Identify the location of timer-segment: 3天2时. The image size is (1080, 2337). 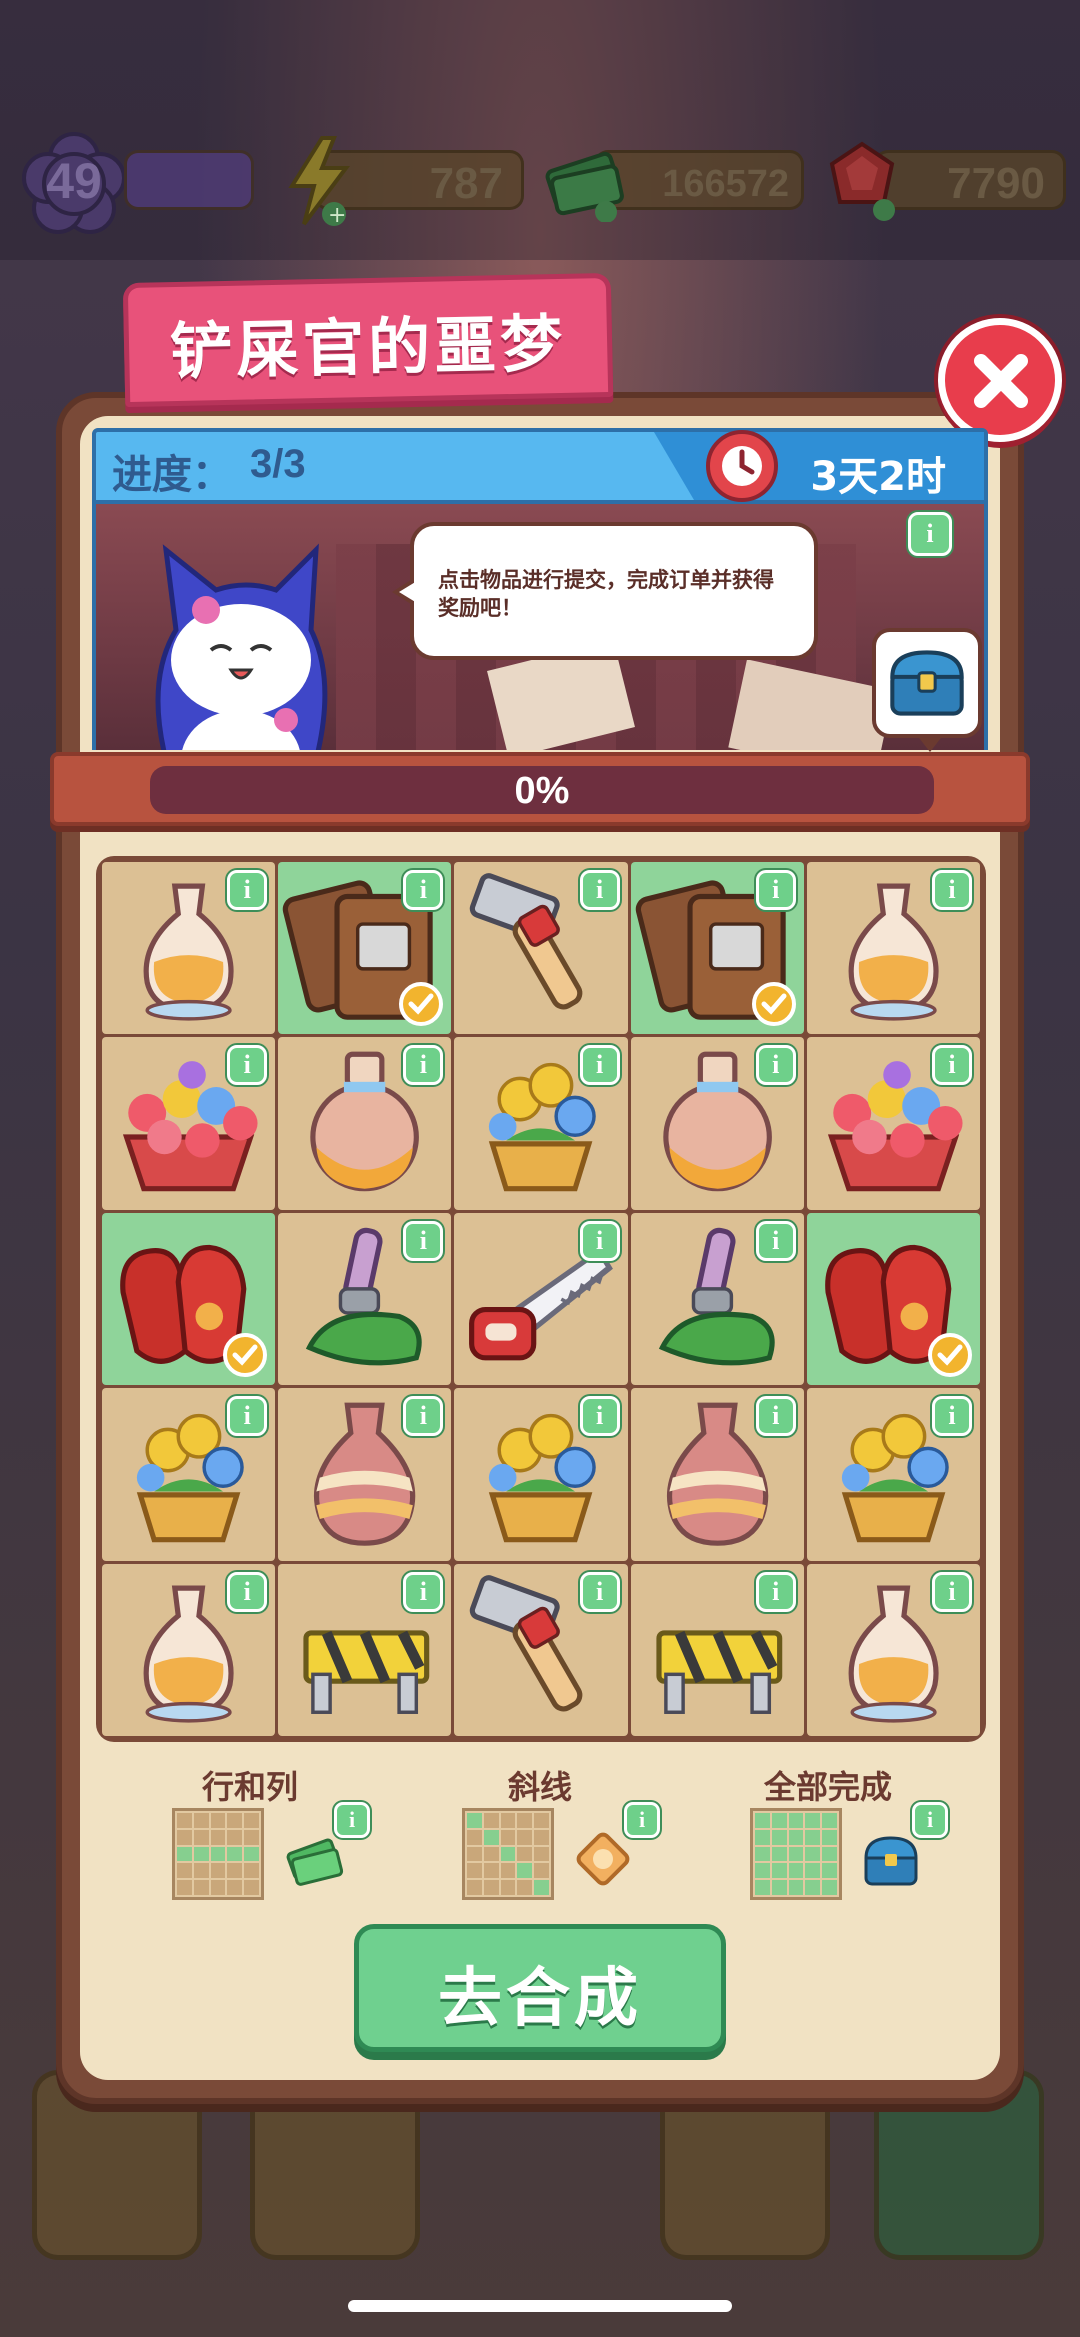
(819, 466).